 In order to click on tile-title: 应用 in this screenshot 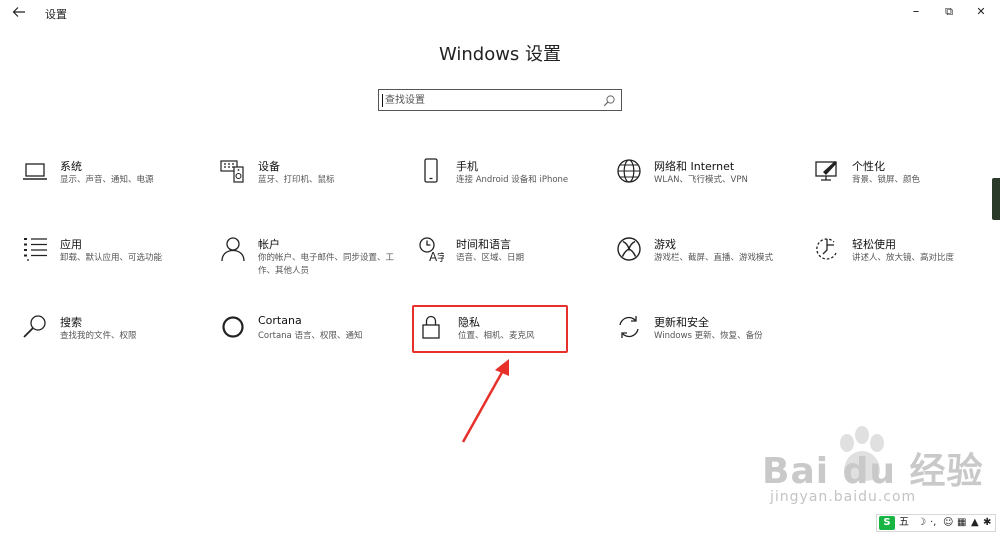, I will do `click(71, 244)`.